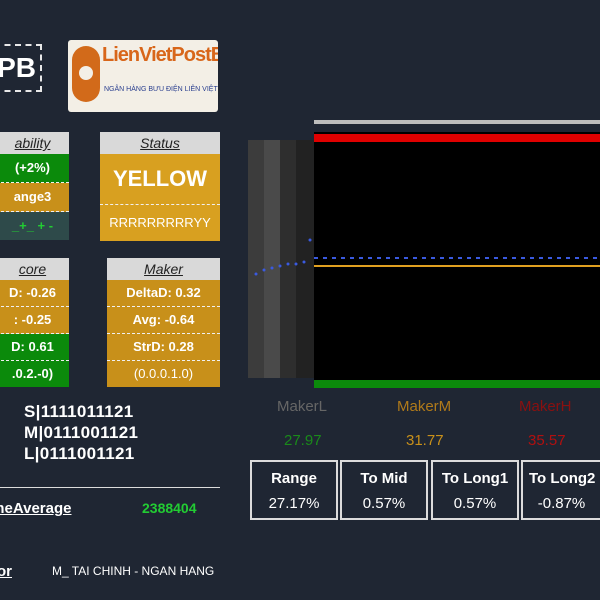 The height and width of the screenshot is (600, 600). What do you see at coordinates (163, 293) in the screenshot?
I see `maker-delta: DeltaD: 0.32` at bounding box center [163, 293].